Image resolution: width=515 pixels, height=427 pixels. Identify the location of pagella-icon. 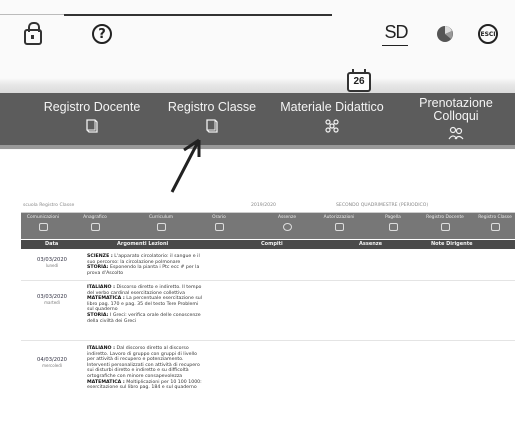
(393, 227).